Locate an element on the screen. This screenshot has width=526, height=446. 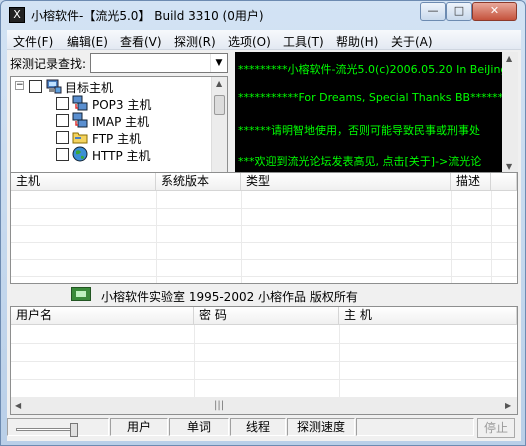
tree-item-http: HTTP 主机 is located at coordinates (111, 154).